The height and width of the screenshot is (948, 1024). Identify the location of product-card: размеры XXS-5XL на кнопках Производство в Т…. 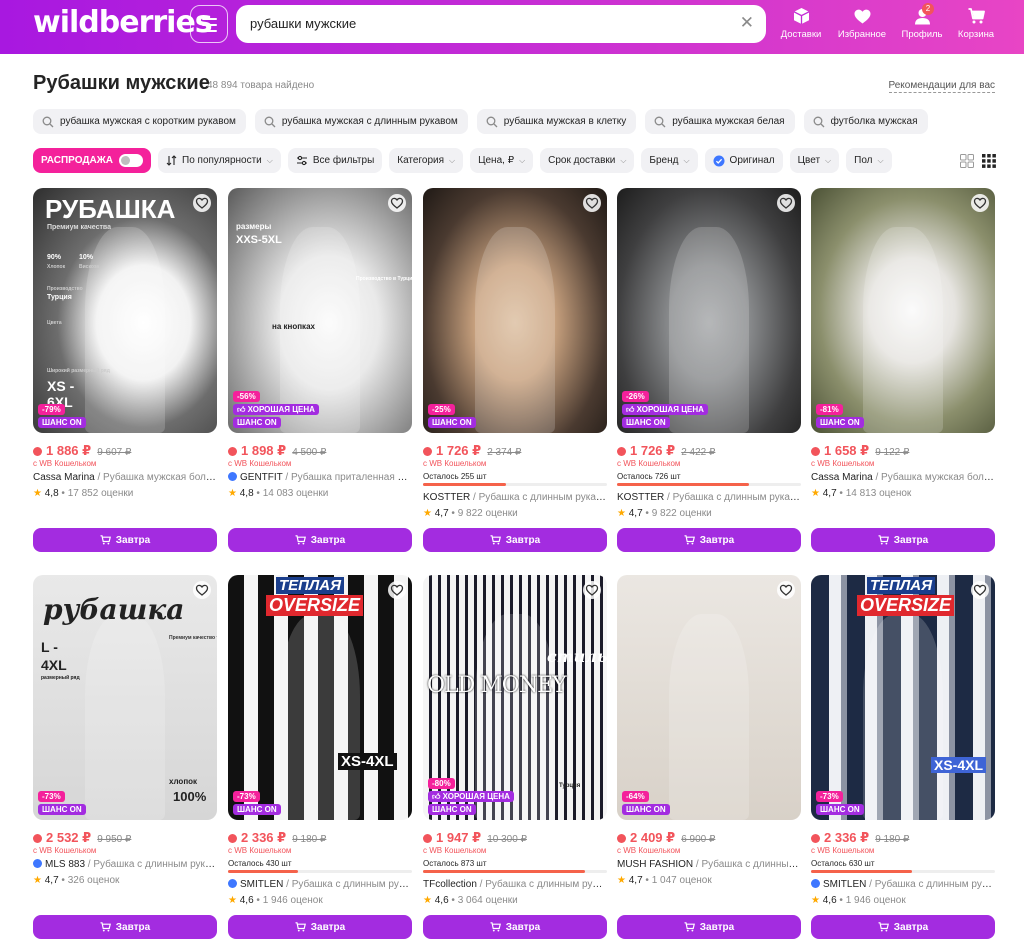
(320, 373).